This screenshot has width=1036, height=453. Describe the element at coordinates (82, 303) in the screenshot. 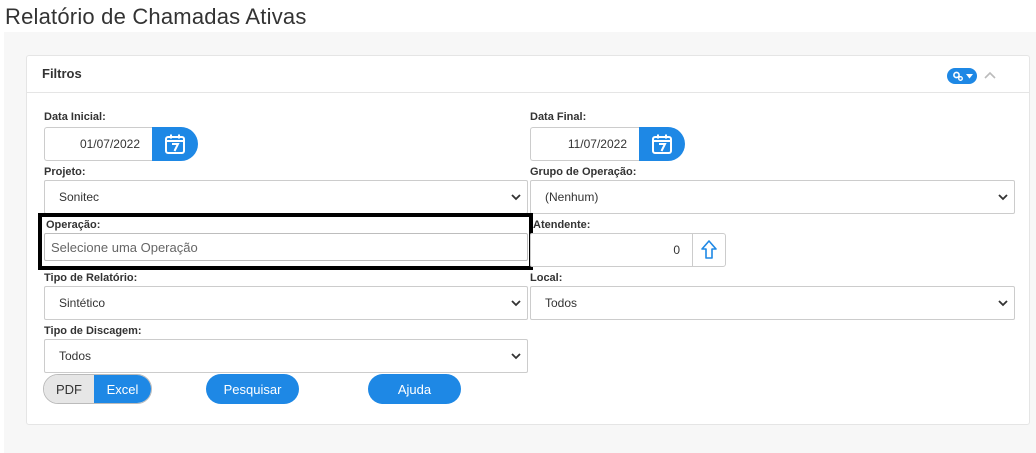

I see `tipo-relatorio-value: Sintético` at that location.